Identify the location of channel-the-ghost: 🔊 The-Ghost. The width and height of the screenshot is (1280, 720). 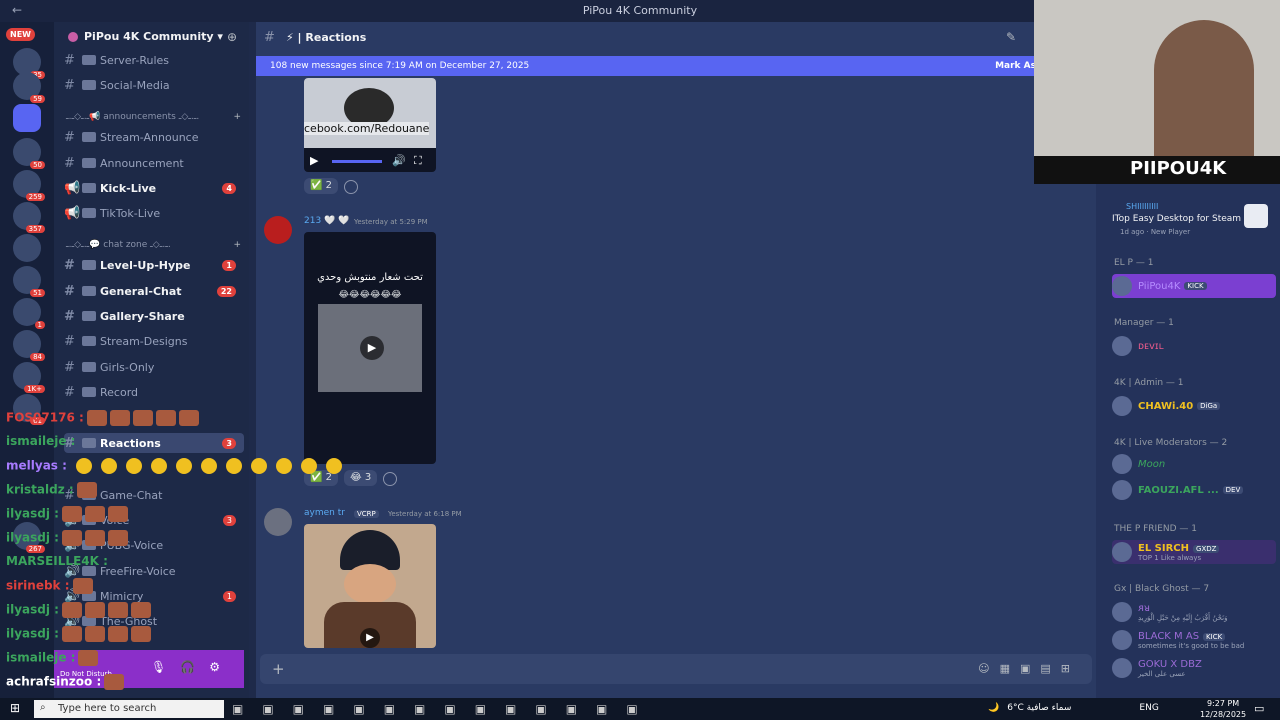
(154, 621).